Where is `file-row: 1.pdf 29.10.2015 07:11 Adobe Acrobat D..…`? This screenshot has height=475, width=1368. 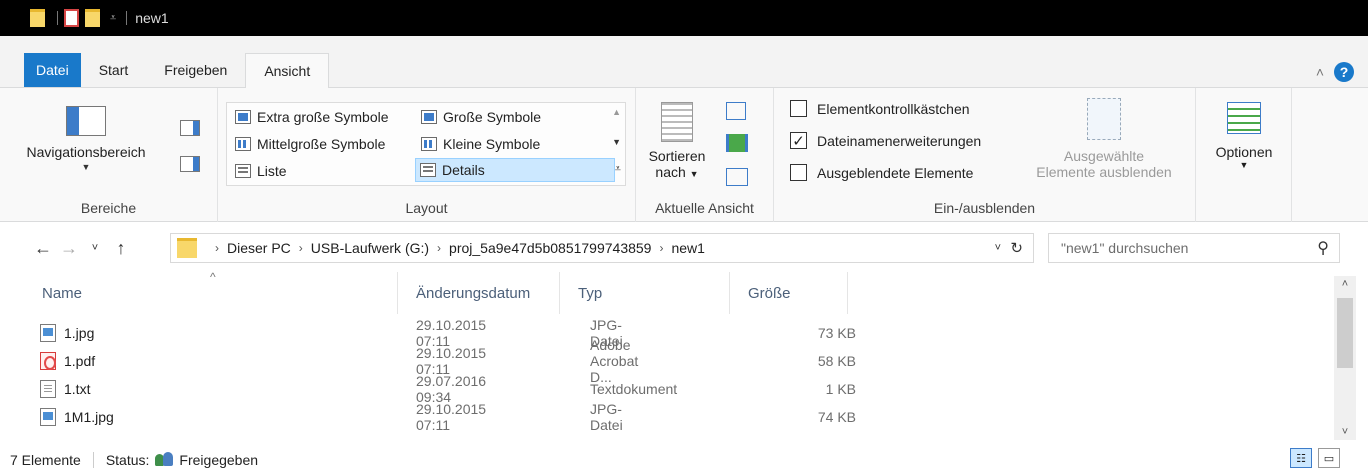 file-row: 1.pdf 29.10.2015 07:11 Adobe Acrobat D..… is located at coordinates (448, 361).